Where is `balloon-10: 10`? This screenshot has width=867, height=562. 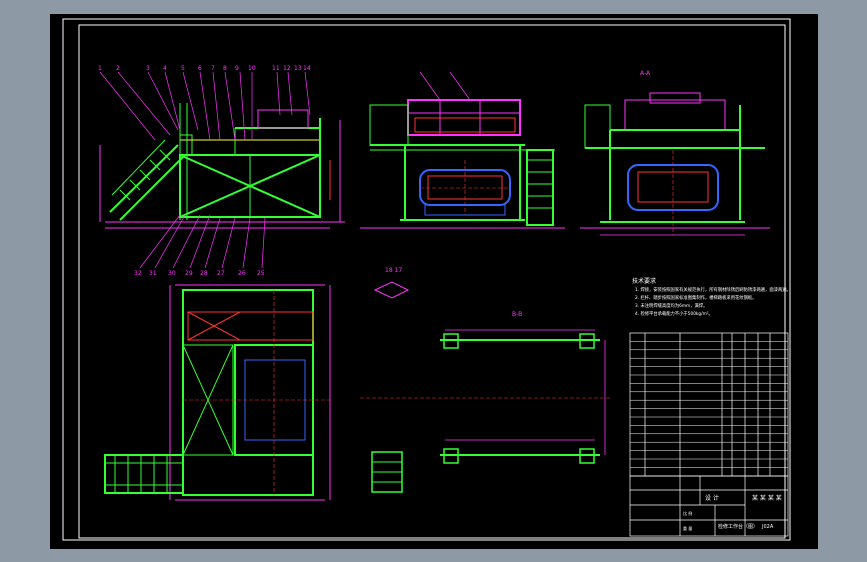 balloon-10: 10 is located at coordinates (252, 68).